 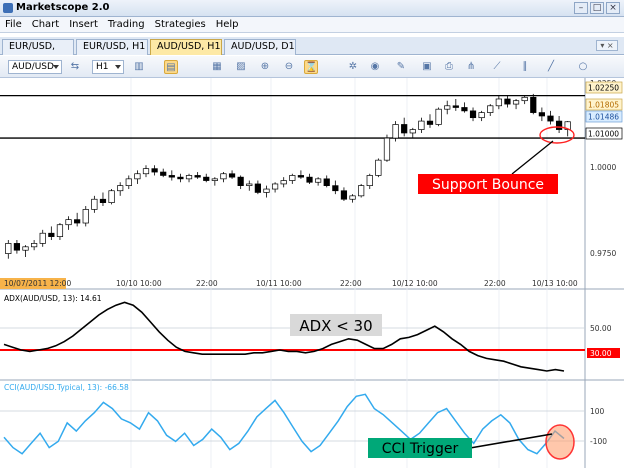 I want to click on time-axis-label: 10/10 10:00, so click(x=139, y=283).